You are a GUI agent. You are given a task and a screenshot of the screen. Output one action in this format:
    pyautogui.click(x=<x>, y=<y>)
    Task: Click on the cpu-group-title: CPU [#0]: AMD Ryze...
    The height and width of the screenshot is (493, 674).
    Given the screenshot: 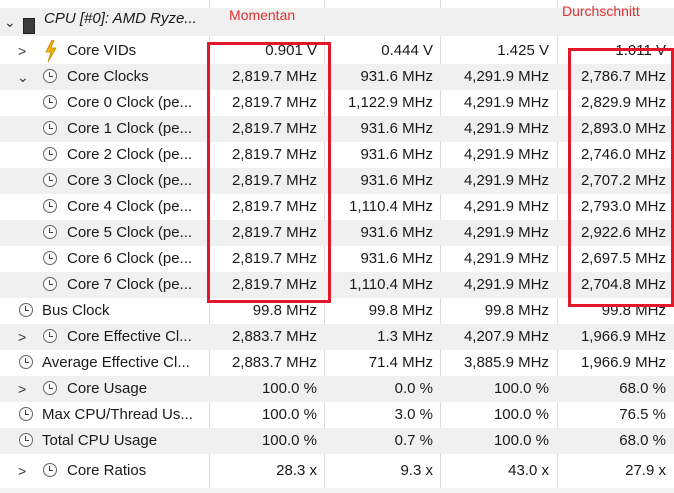 What is the action you would take?
    pyautogui.click(x=120, y=18)
    